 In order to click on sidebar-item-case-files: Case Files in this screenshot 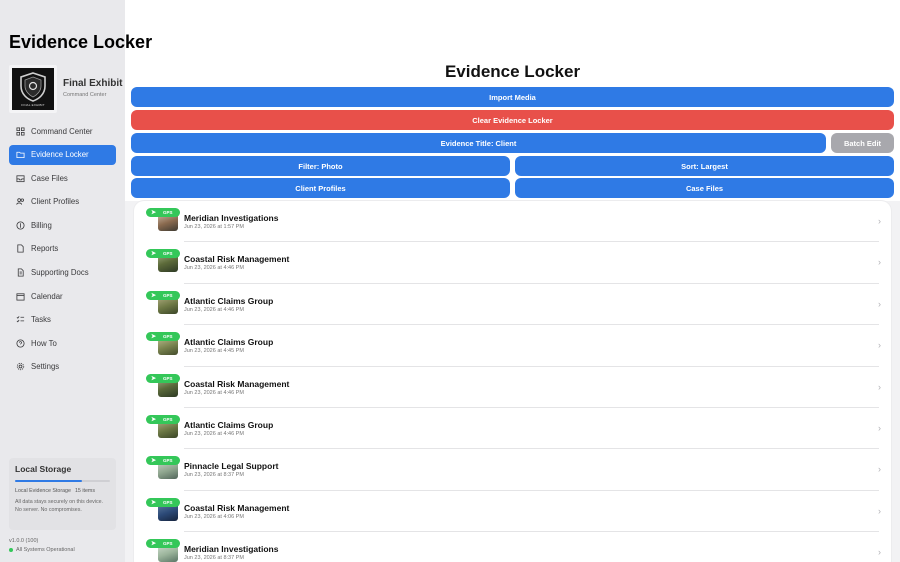, I will do `click(62, 178)`.